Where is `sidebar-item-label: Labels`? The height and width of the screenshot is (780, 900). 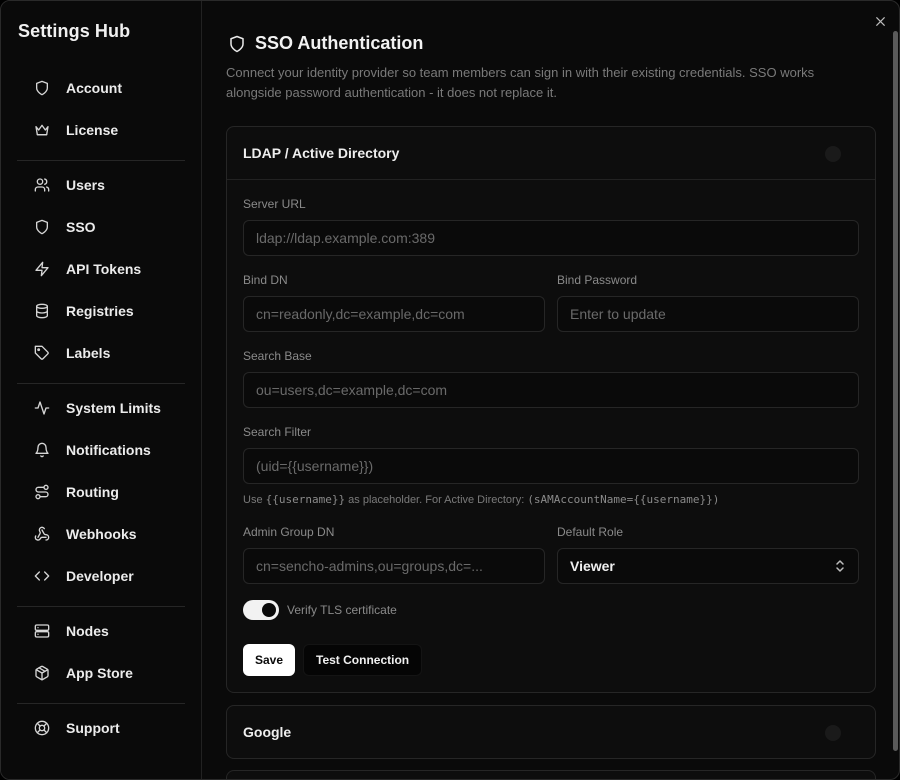 sidebar-item-label: Labels is located at coordinates (88, 353).